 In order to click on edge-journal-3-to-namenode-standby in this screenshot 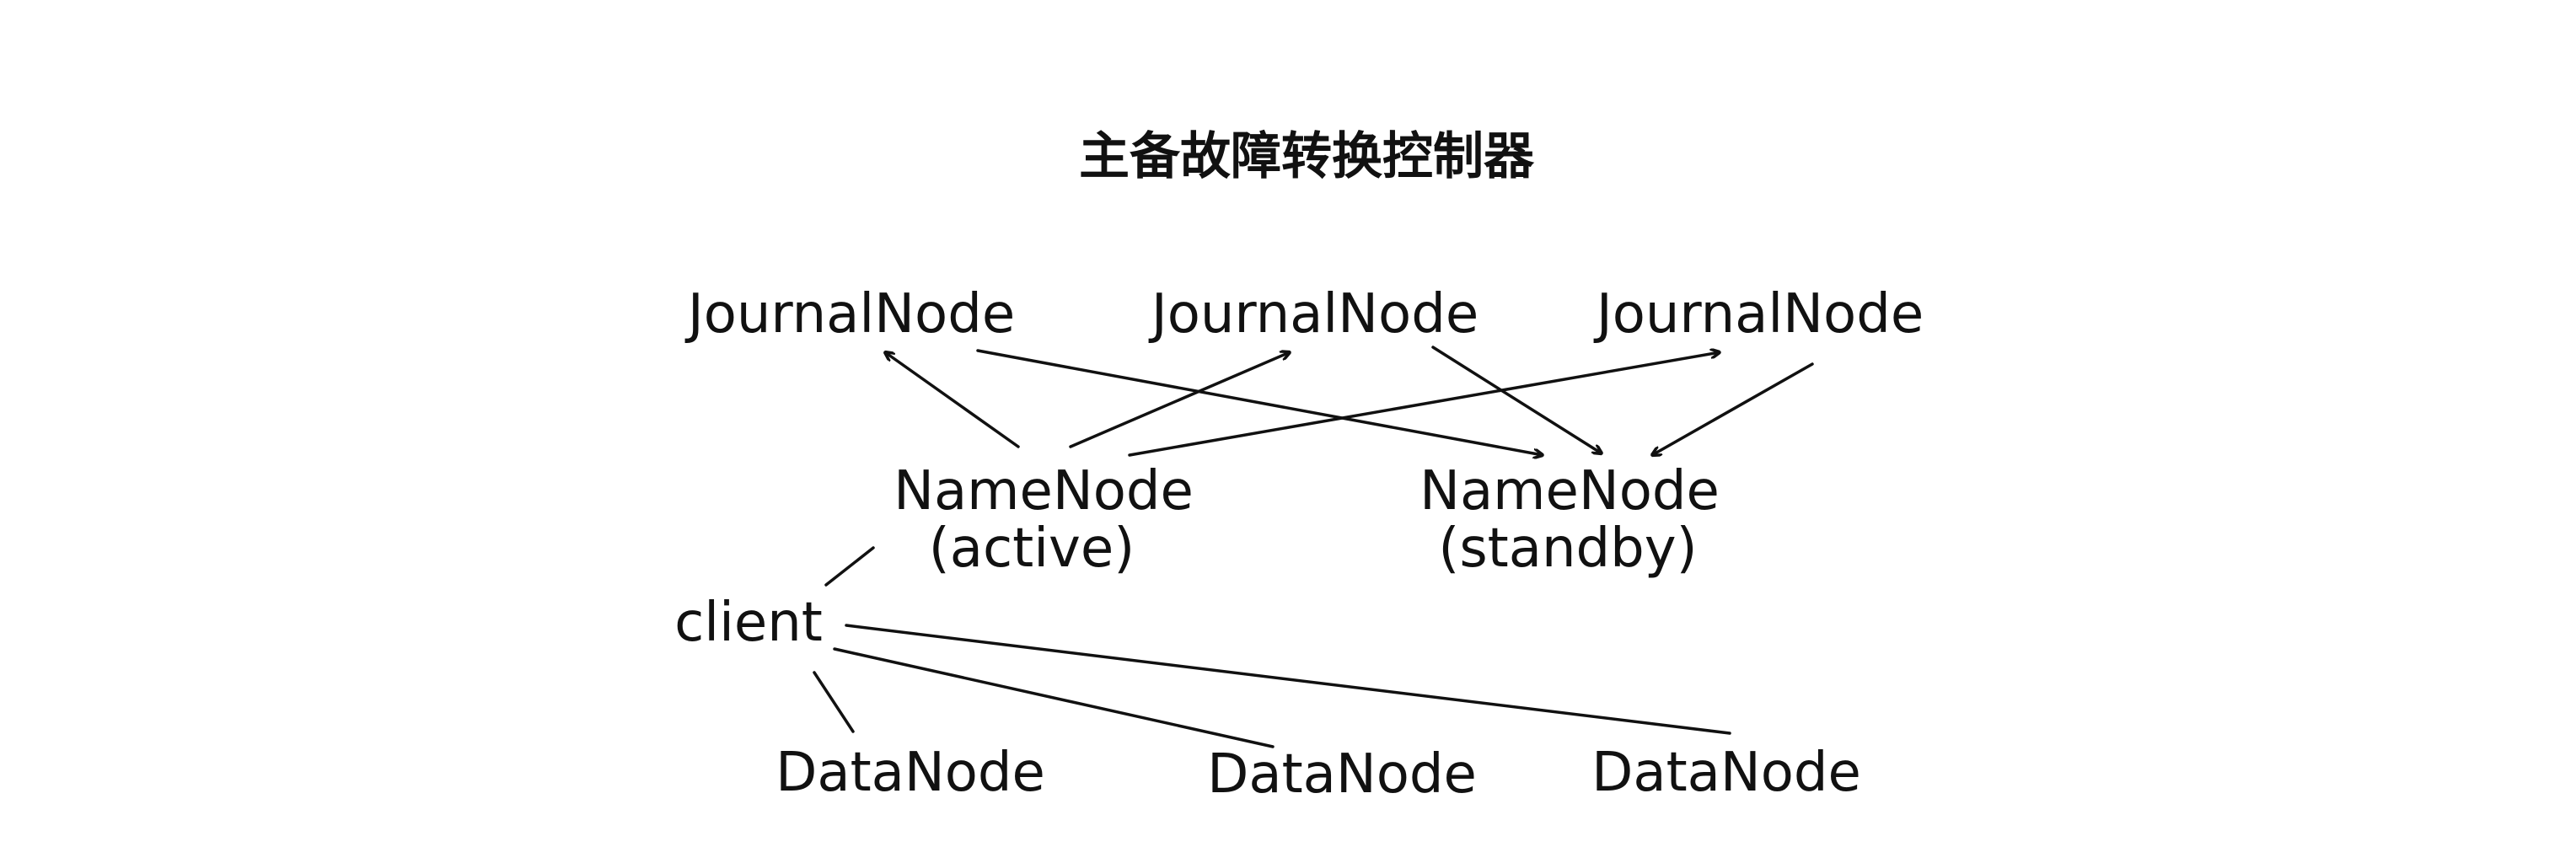, I will do `click(1733, 408)`.